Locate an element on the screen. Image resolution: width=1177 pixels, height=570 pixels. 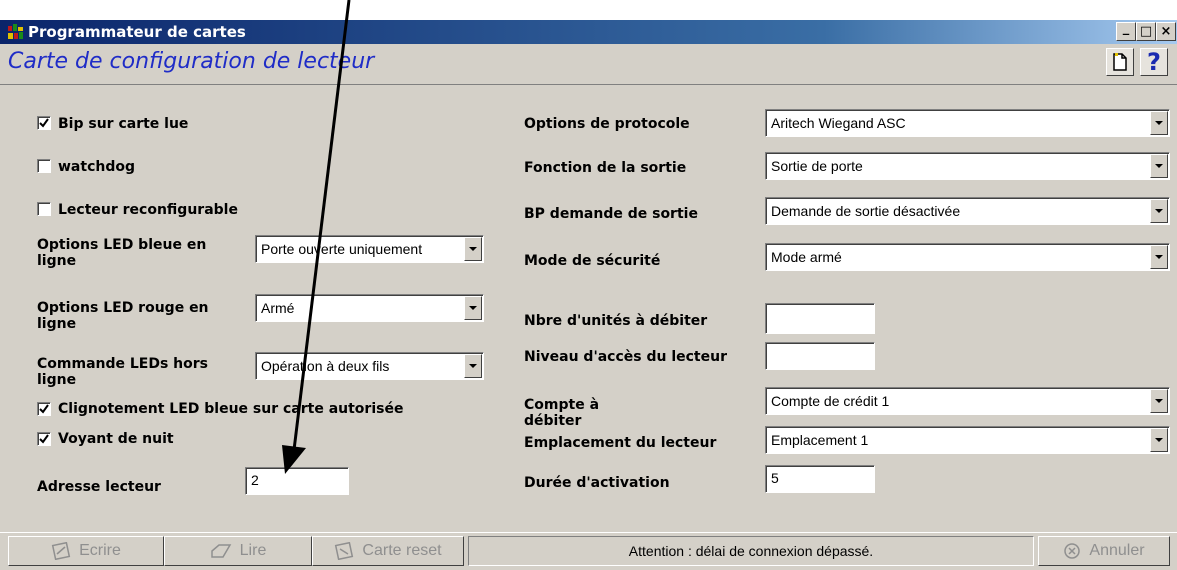
lire-label: Lire is located at coordinates (253, 550).